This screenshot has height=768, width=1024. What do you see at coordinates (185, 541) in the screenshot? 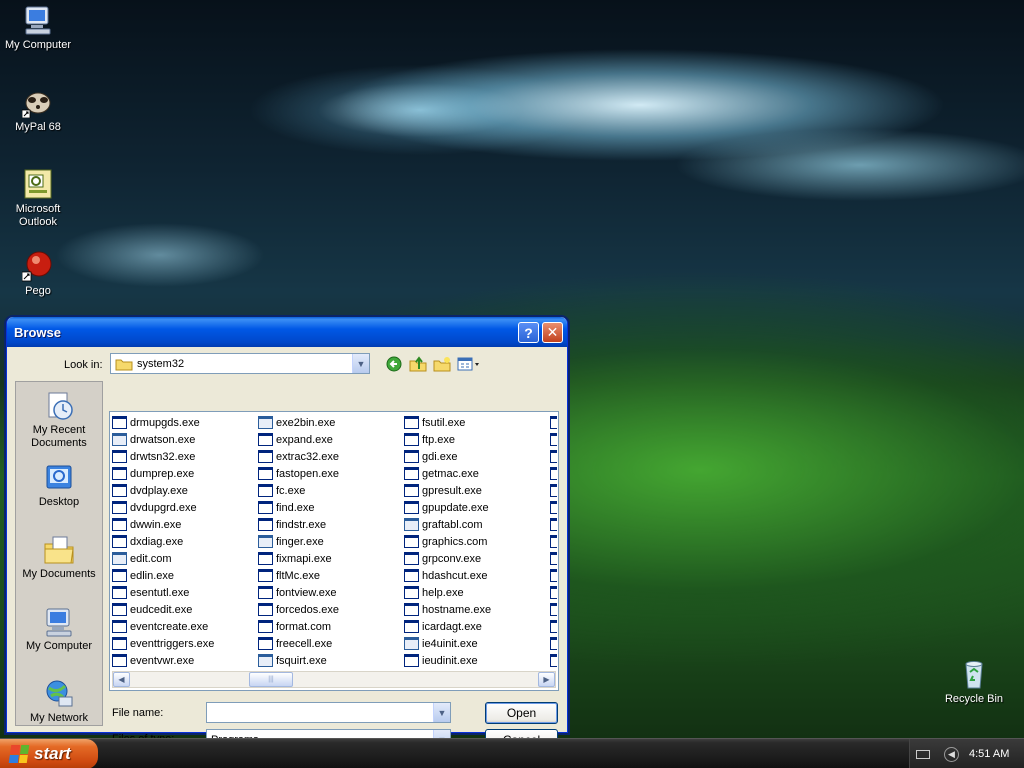
I see `file-item: dxdiag.exe` at bounding box center [185, 541].